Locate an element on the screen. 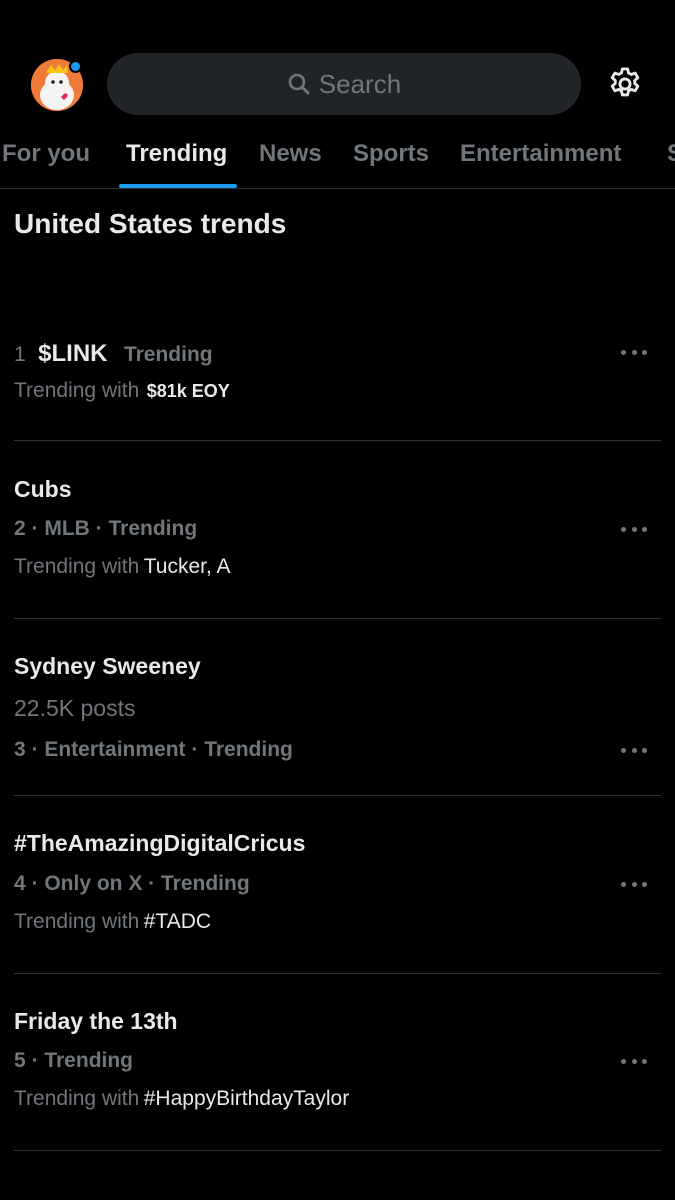 The width and height of the screenshot is (675, 1200). tab-more: S is located at coordinates (671, 154).